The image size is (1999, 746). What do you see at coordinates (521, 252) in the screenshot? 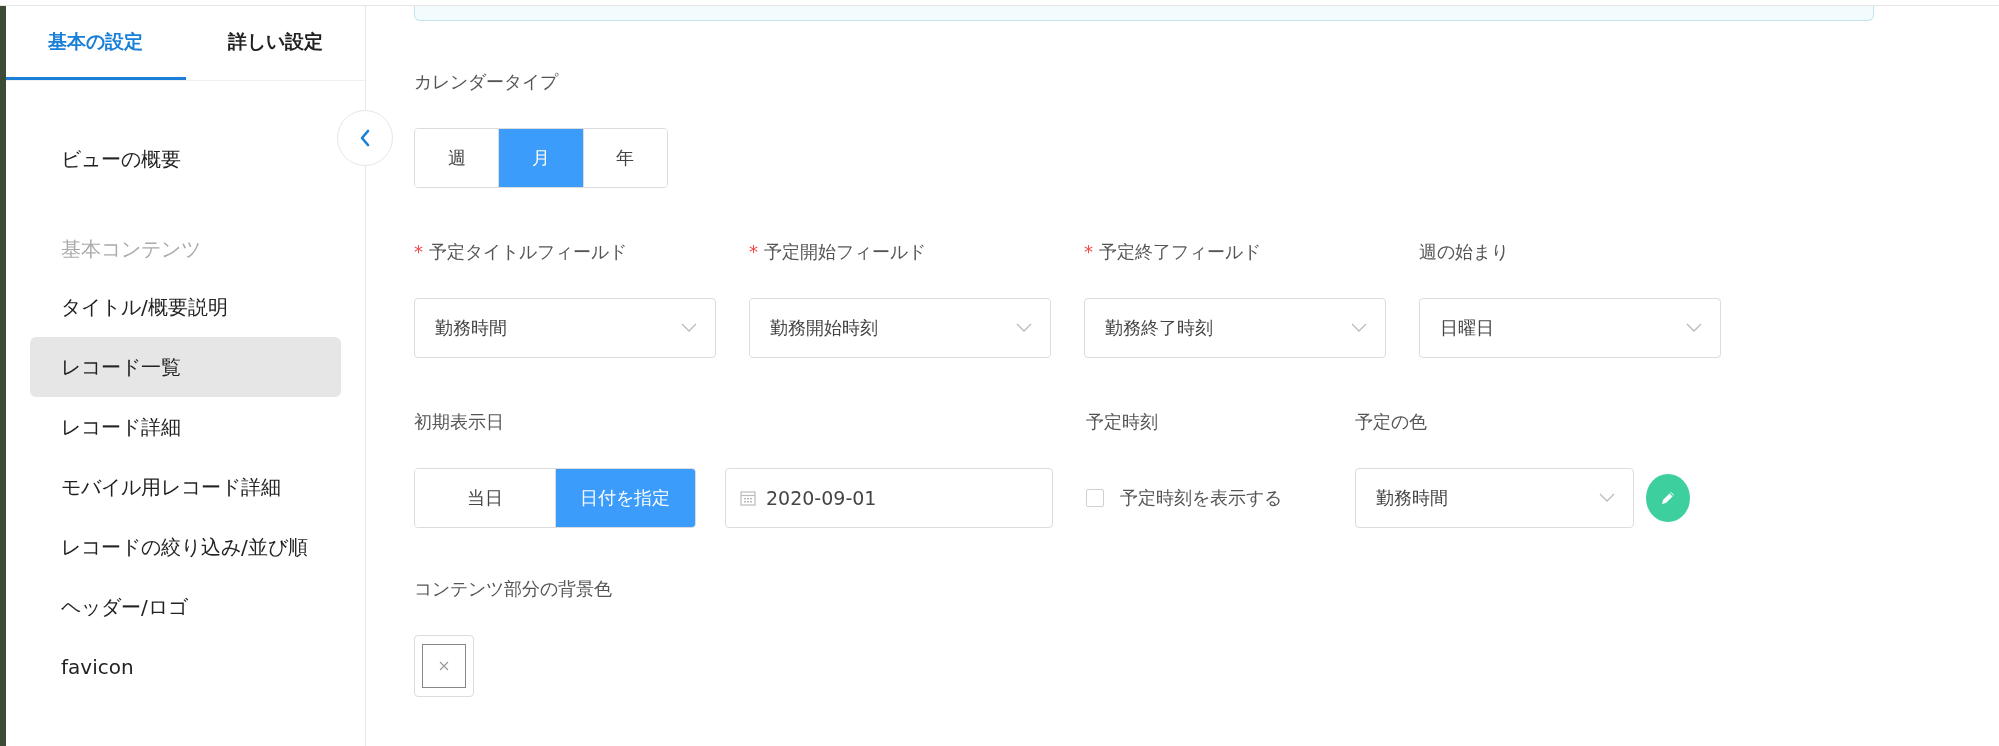
I see `field-label: * 予定タイトルフィールド` at bounding box center [521, 252].